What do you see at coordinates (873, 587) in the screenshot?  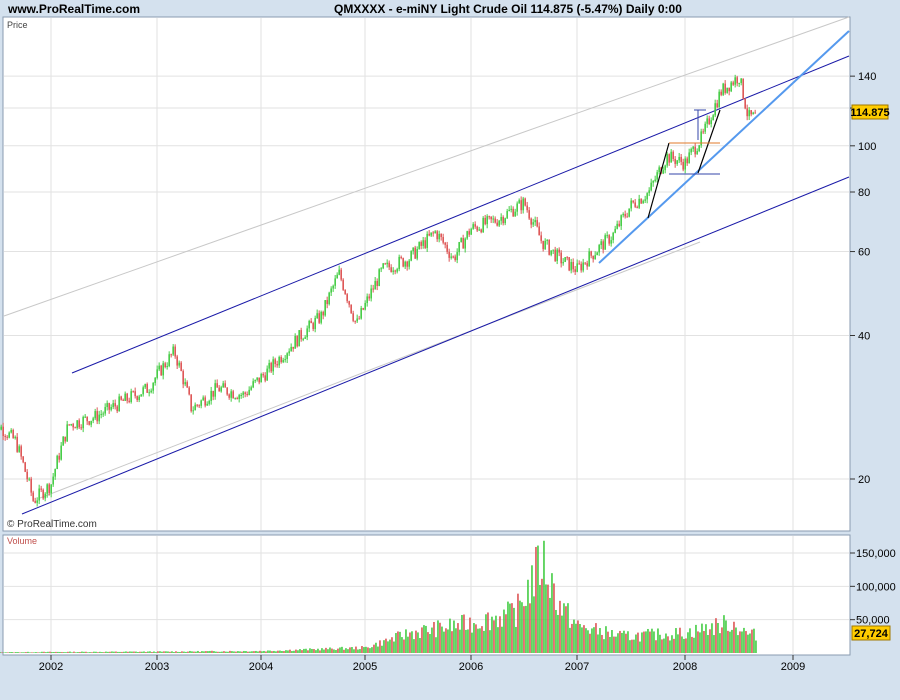 I see `volume-axis: 50,000 100,000 150,000` at bounding box center [873, 587].